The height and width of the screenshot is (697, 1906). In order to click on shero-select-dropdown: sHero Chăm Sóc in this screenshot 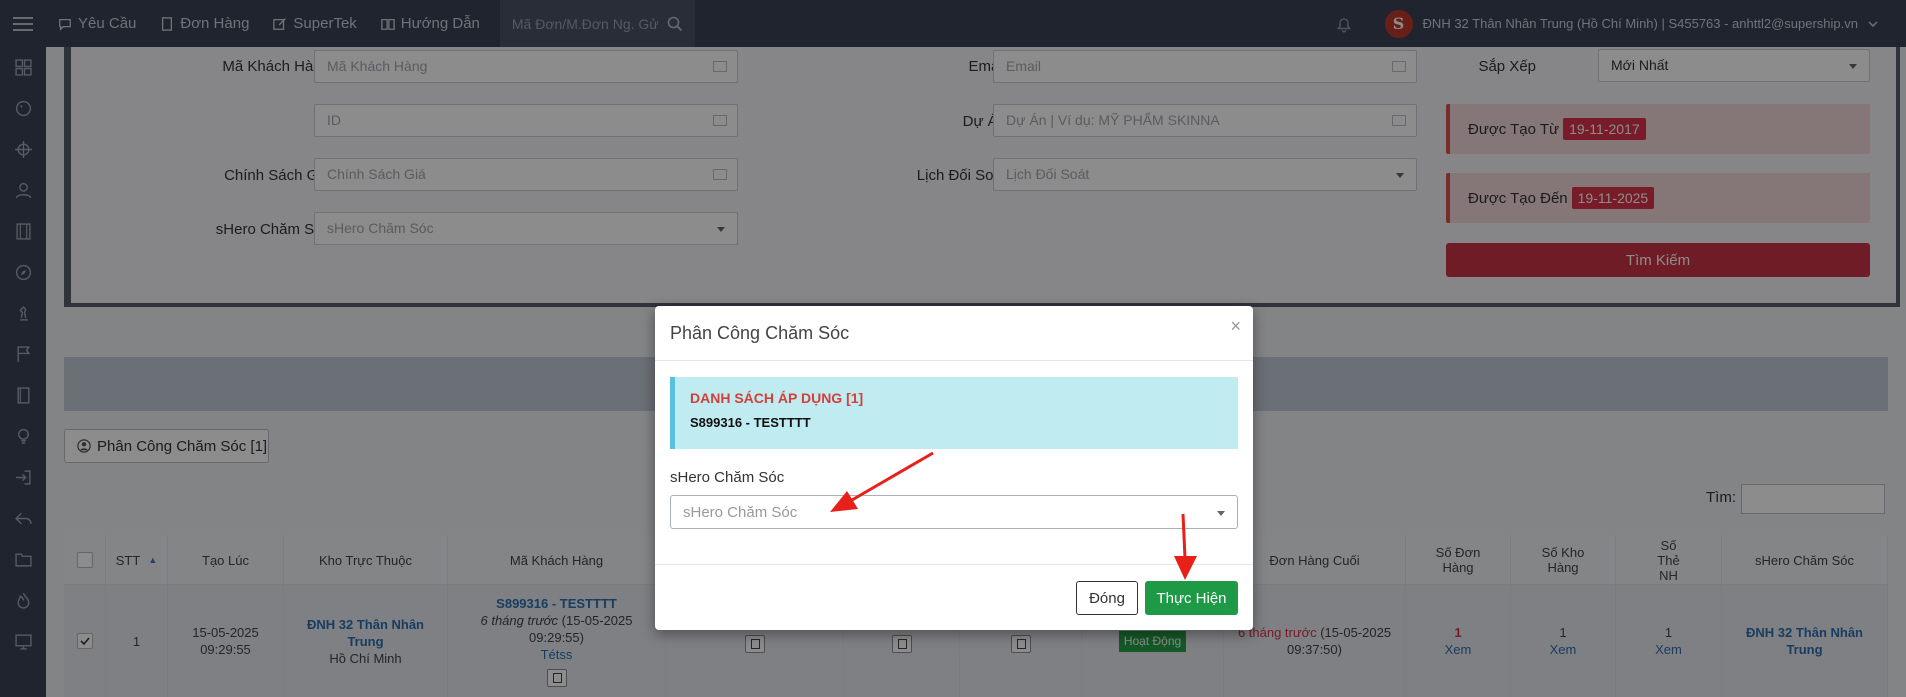, I will do `click(954, 512)`.